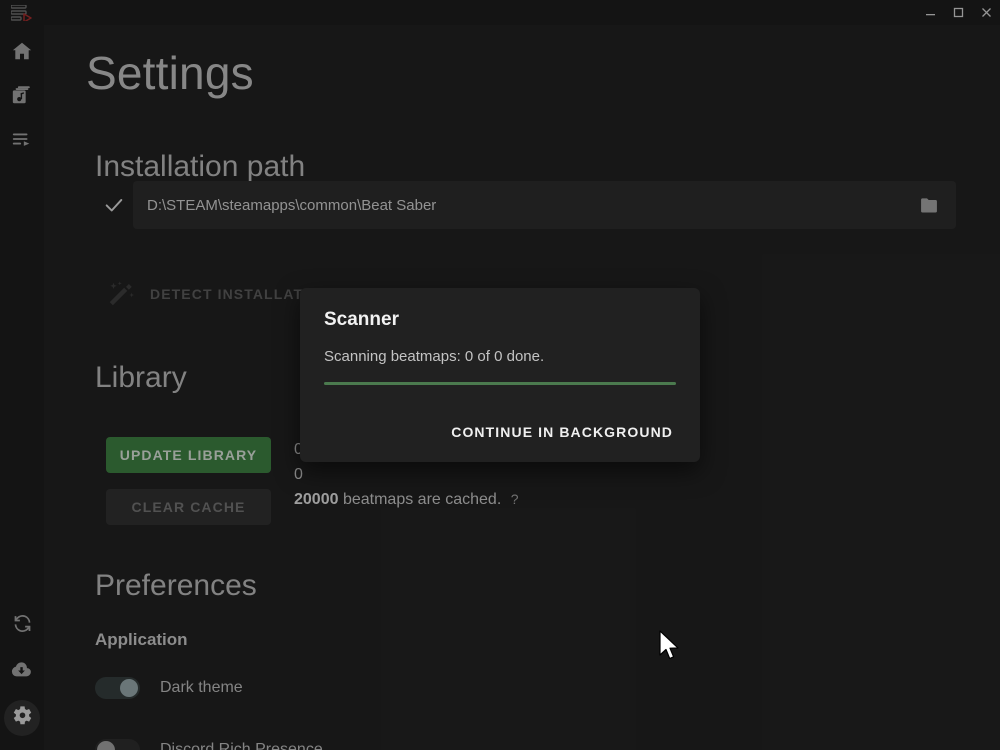  Describe the element at coordinates (361, 319) in the screenshot. I see `scanner-dialog-title: Scanner` at that location.